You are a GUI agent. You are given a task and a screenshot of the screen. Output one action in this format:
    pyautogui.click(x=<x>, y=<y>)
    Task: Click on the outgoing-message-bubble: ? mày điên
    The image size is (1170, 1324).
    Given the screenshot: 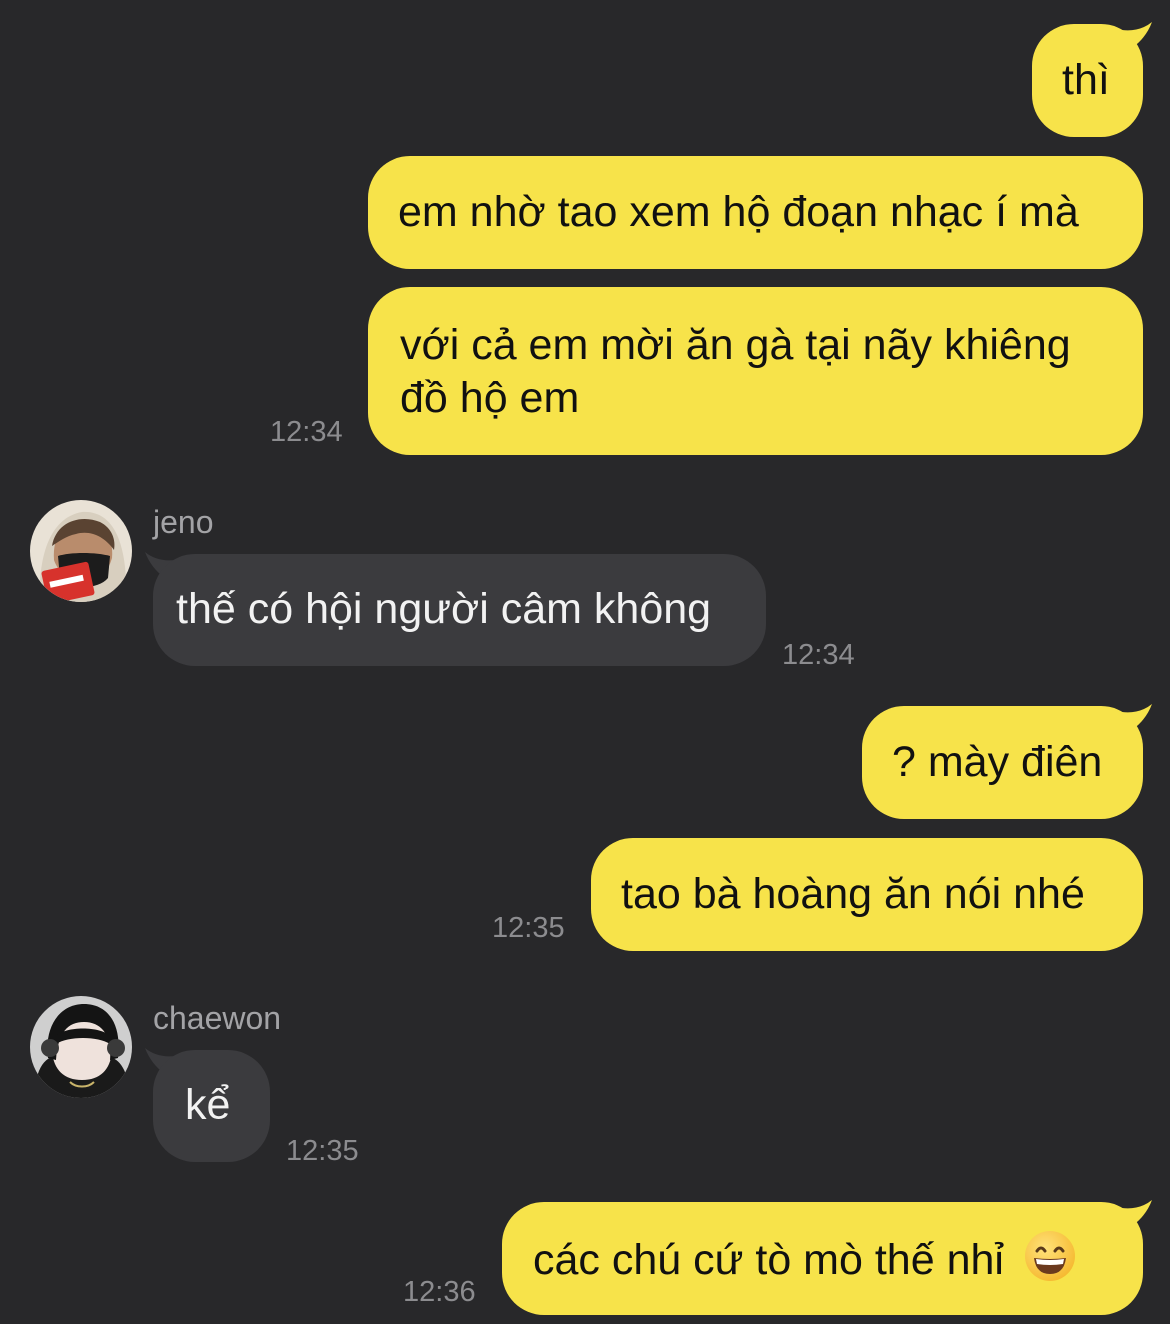 What is the action you would take?
    pyautogui.click(x=1002, y=762)
    